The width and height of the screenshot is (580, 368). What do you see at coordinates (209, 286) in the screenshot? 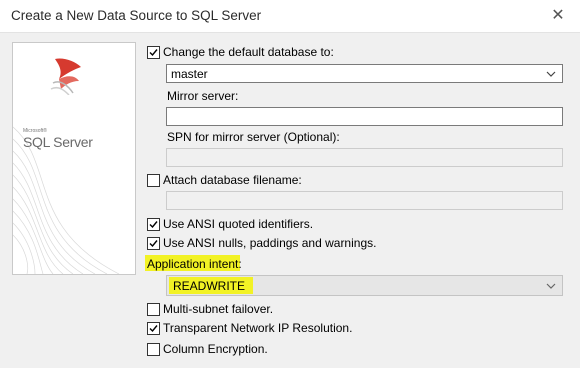
I see `application-intent-value: READWRITE` at bounding box center [209, 286].